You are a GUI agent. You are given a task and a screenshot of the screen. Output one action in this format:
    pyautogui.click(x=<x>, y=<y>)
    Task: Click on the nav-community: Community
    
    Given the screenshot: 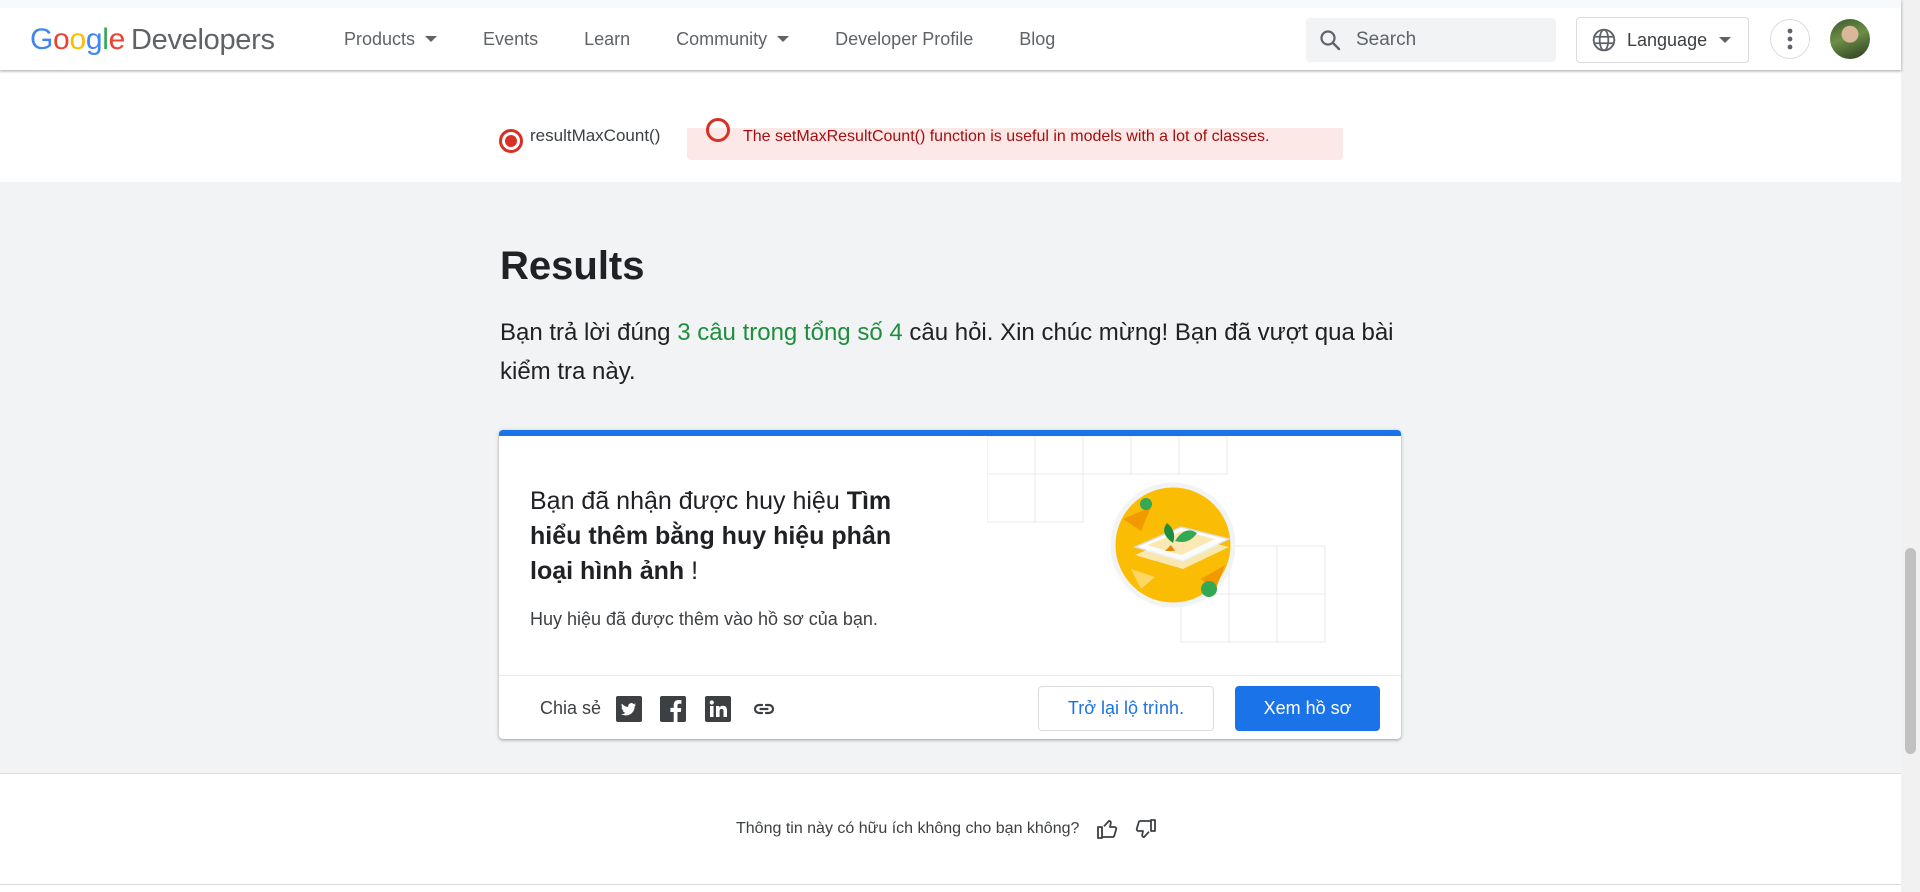 What is the action you would take?
    pyautogui.click(x=732, y=39)
    